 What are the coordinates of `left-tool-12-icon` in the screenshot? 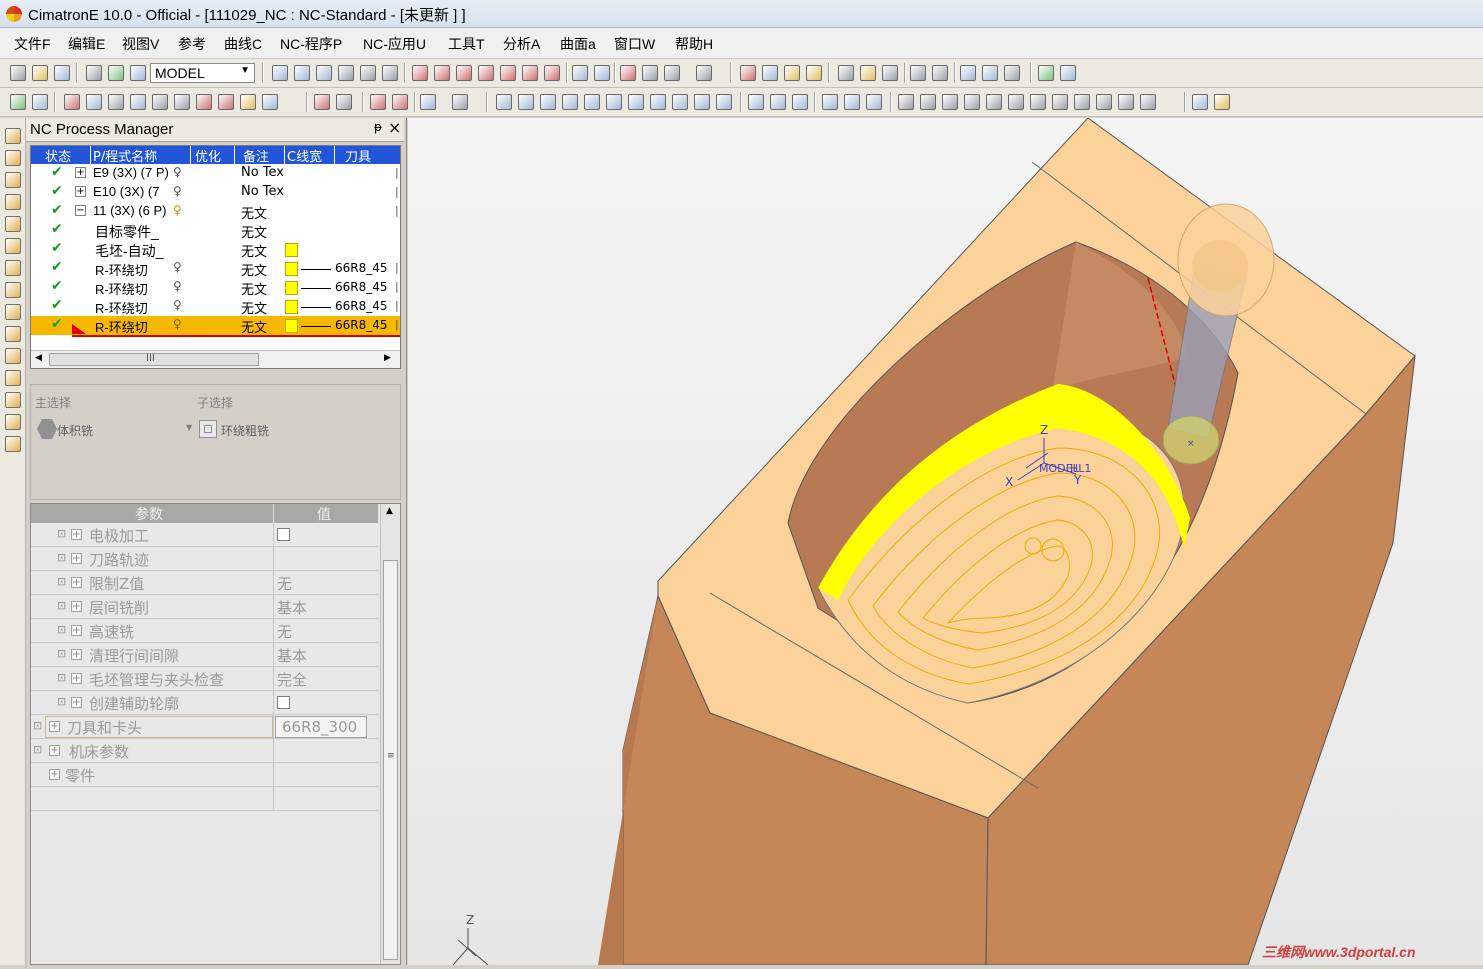 It's located at (13, 378).